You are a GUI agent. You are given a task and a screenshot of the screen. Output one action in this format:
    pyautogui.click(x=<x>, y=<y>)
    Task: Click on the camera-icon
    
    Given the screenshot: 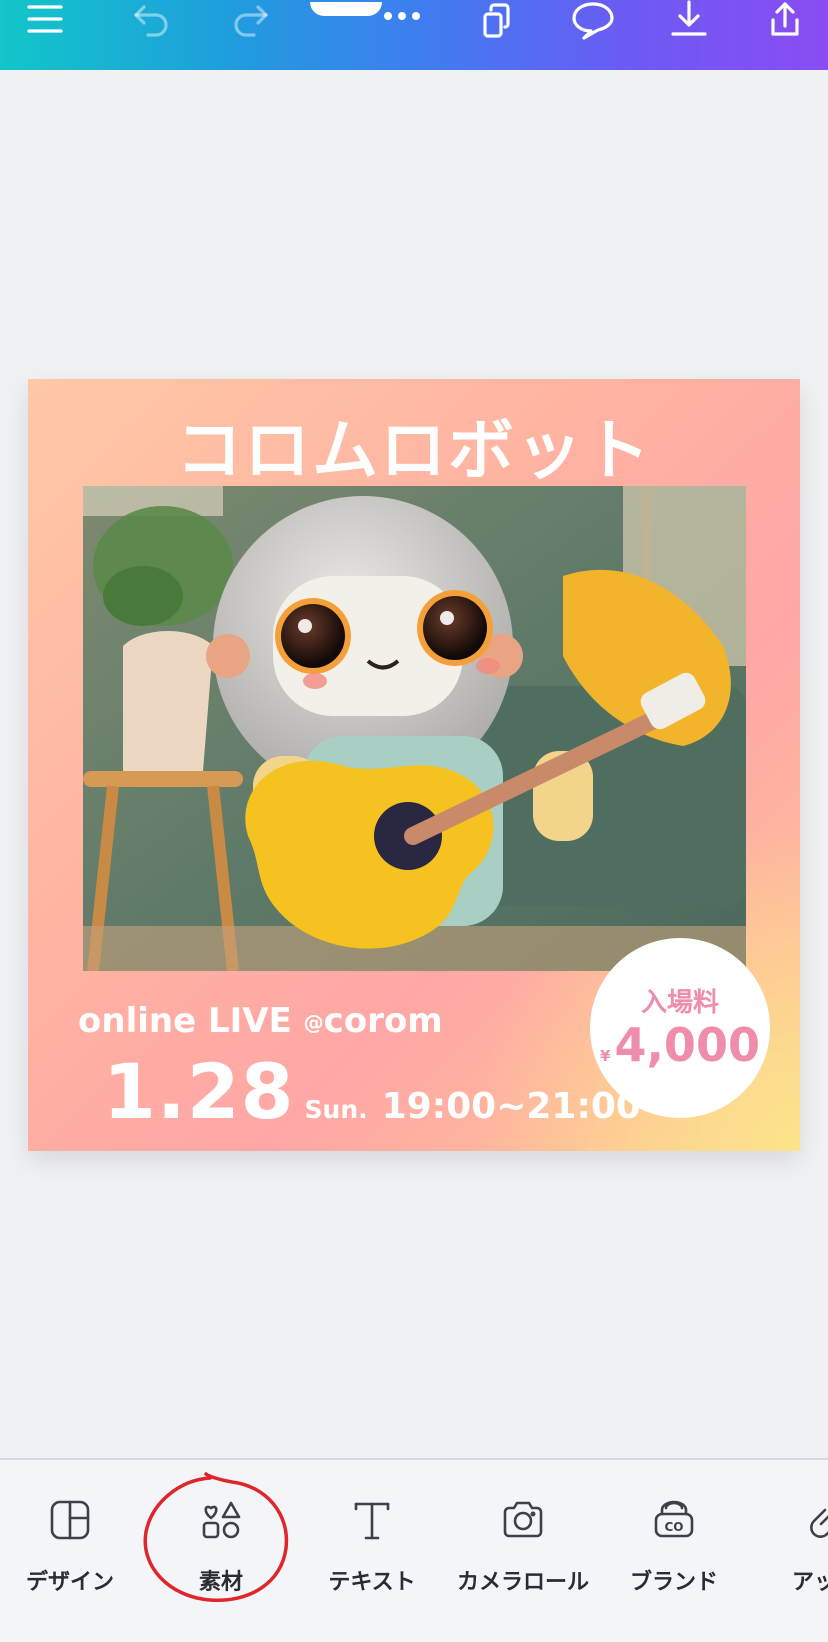 What is the action you would take?
    pyautogui.click(x=523, y=1520)
    